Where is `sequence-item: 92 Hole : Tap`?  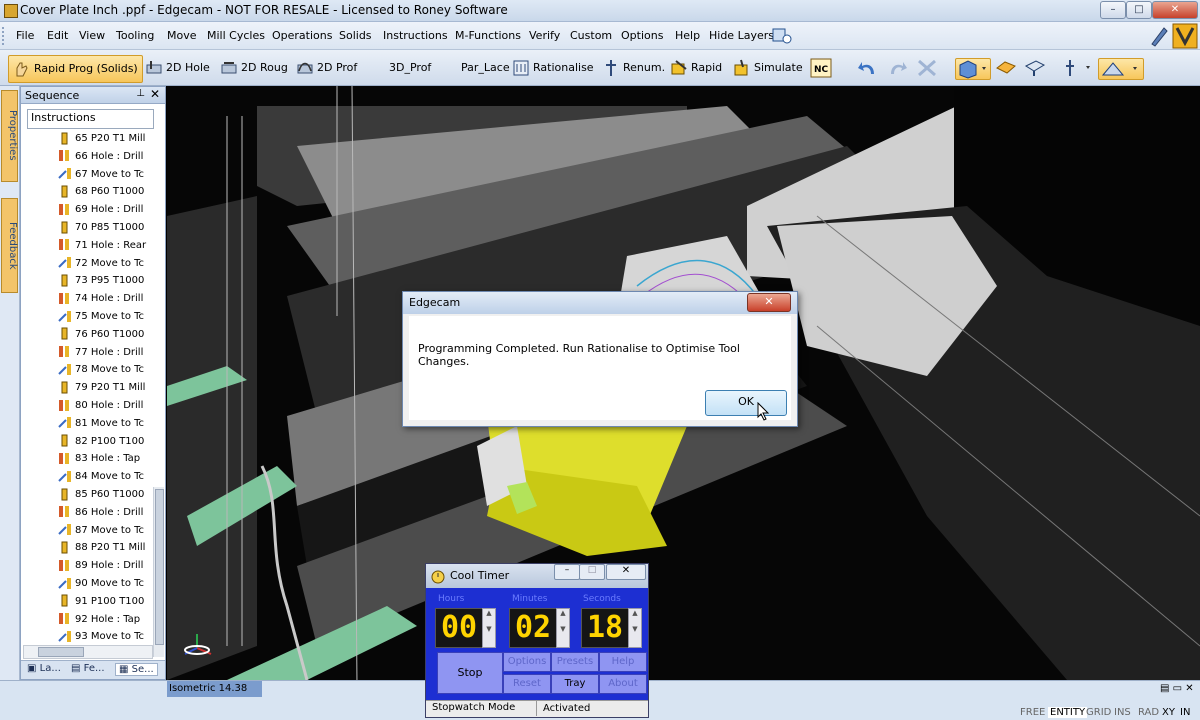
sequence-item: 92 Hole : Tap is located at coordinates (111, 619).